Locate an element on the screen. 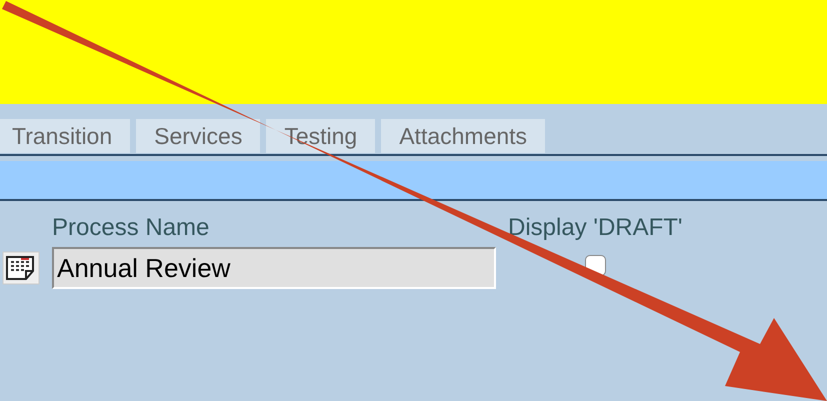  tab: Services is located at coordinates (198, 136).